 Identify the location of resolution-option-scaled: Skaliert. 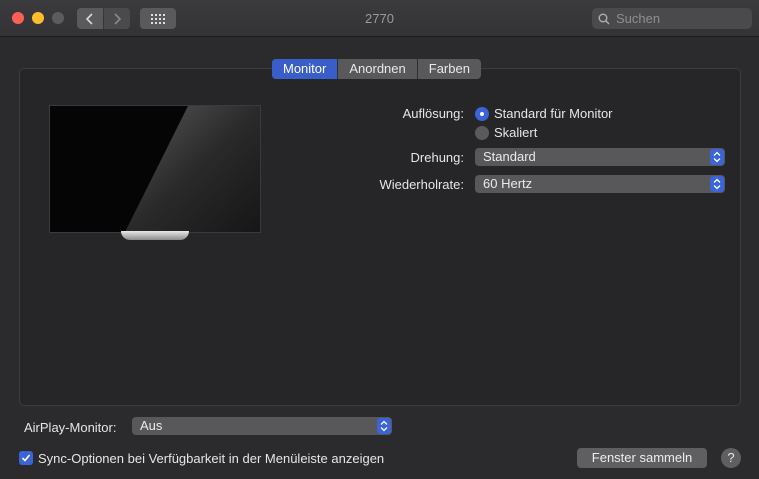
(506, 132).